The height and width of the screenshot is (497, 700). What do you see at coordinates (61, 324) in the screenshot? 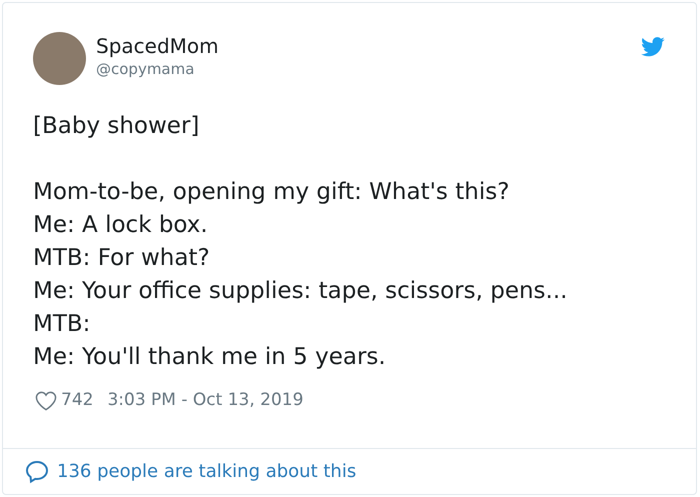
I see `tweet-text-line: MTB:` at bounding box center [61, 324].